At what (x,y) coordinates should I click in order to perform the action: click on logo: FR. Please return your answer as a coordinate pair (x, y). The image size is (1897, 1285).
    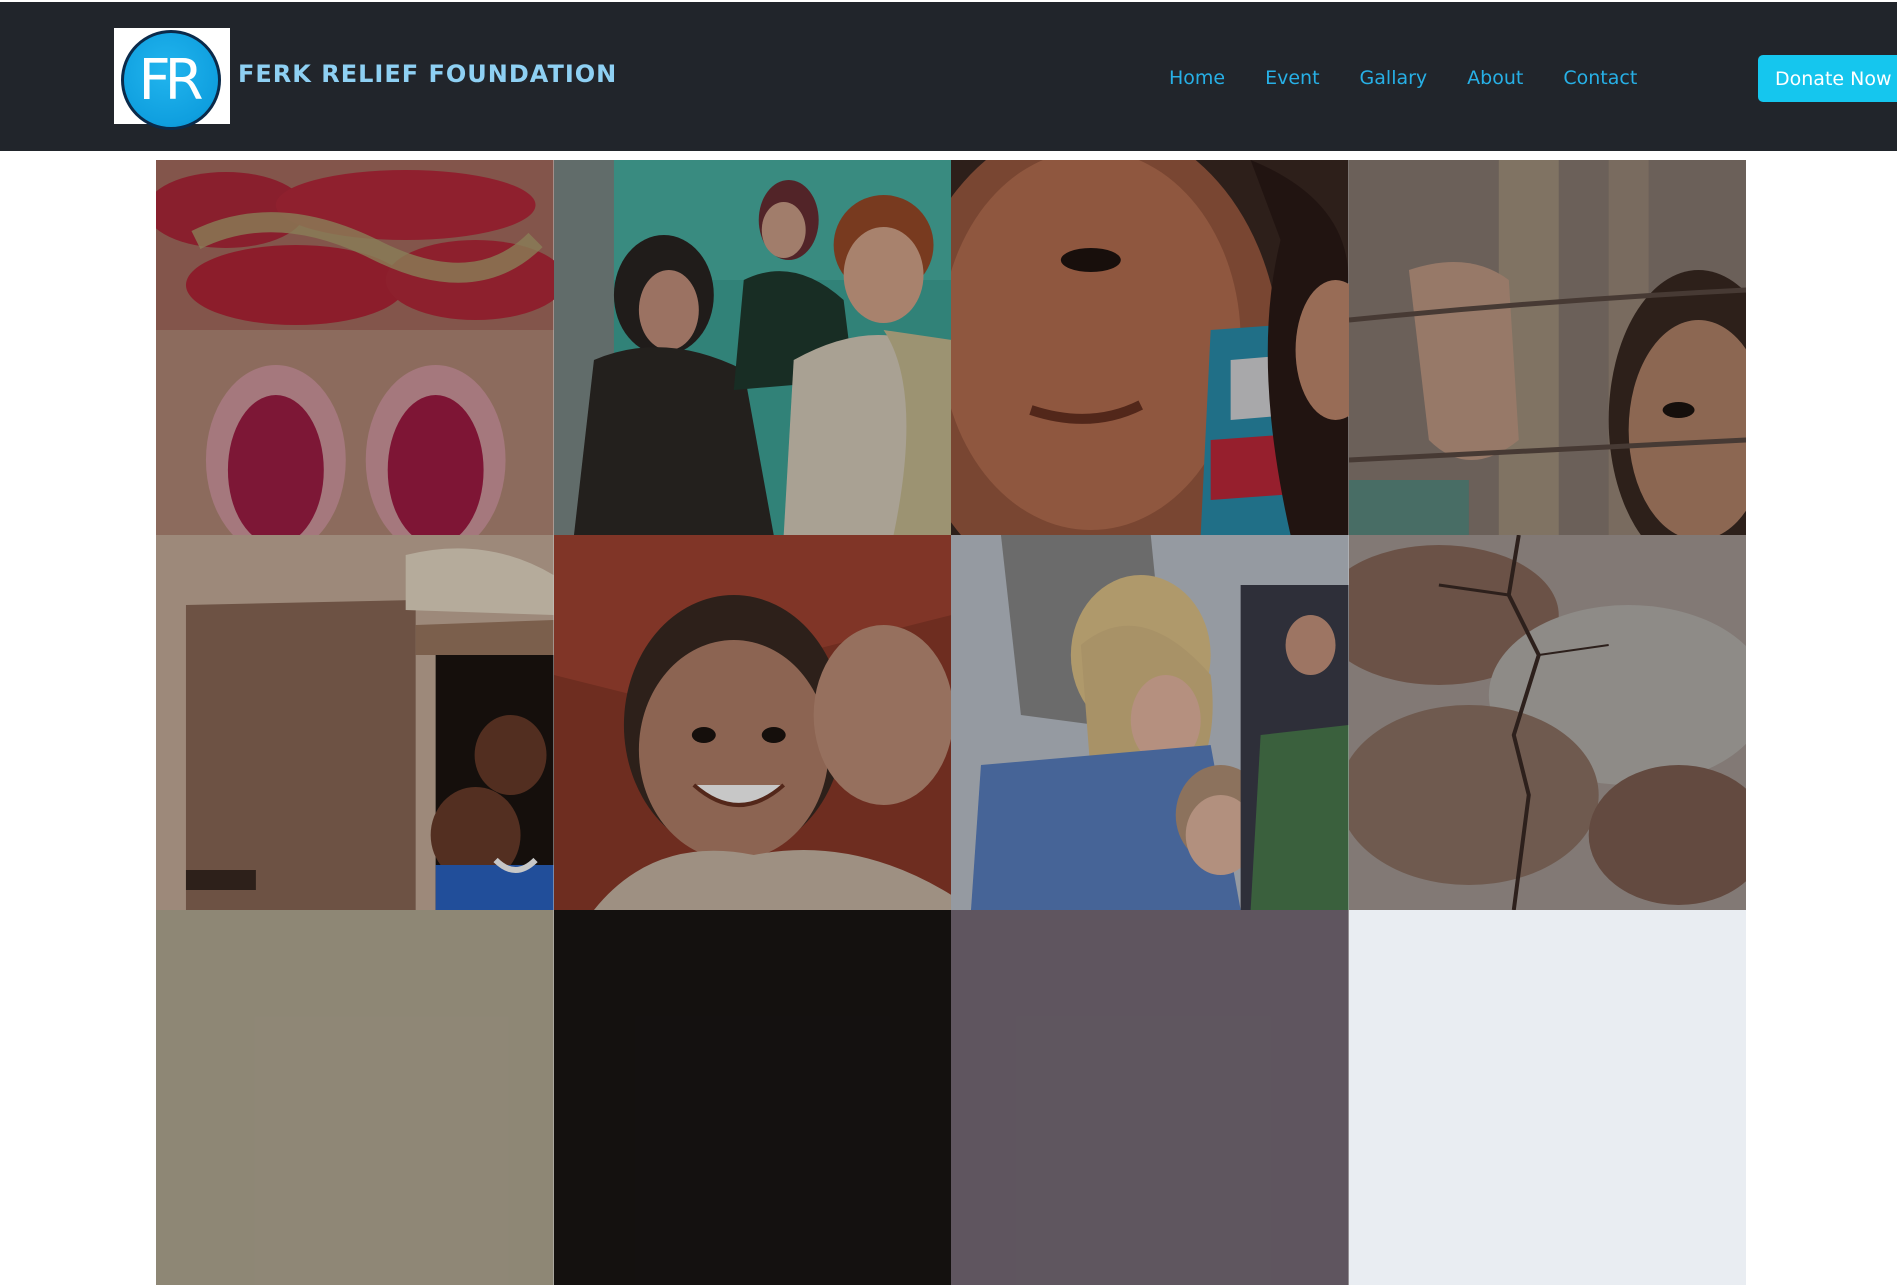
    Looking at the image, I should click on (172, 79).